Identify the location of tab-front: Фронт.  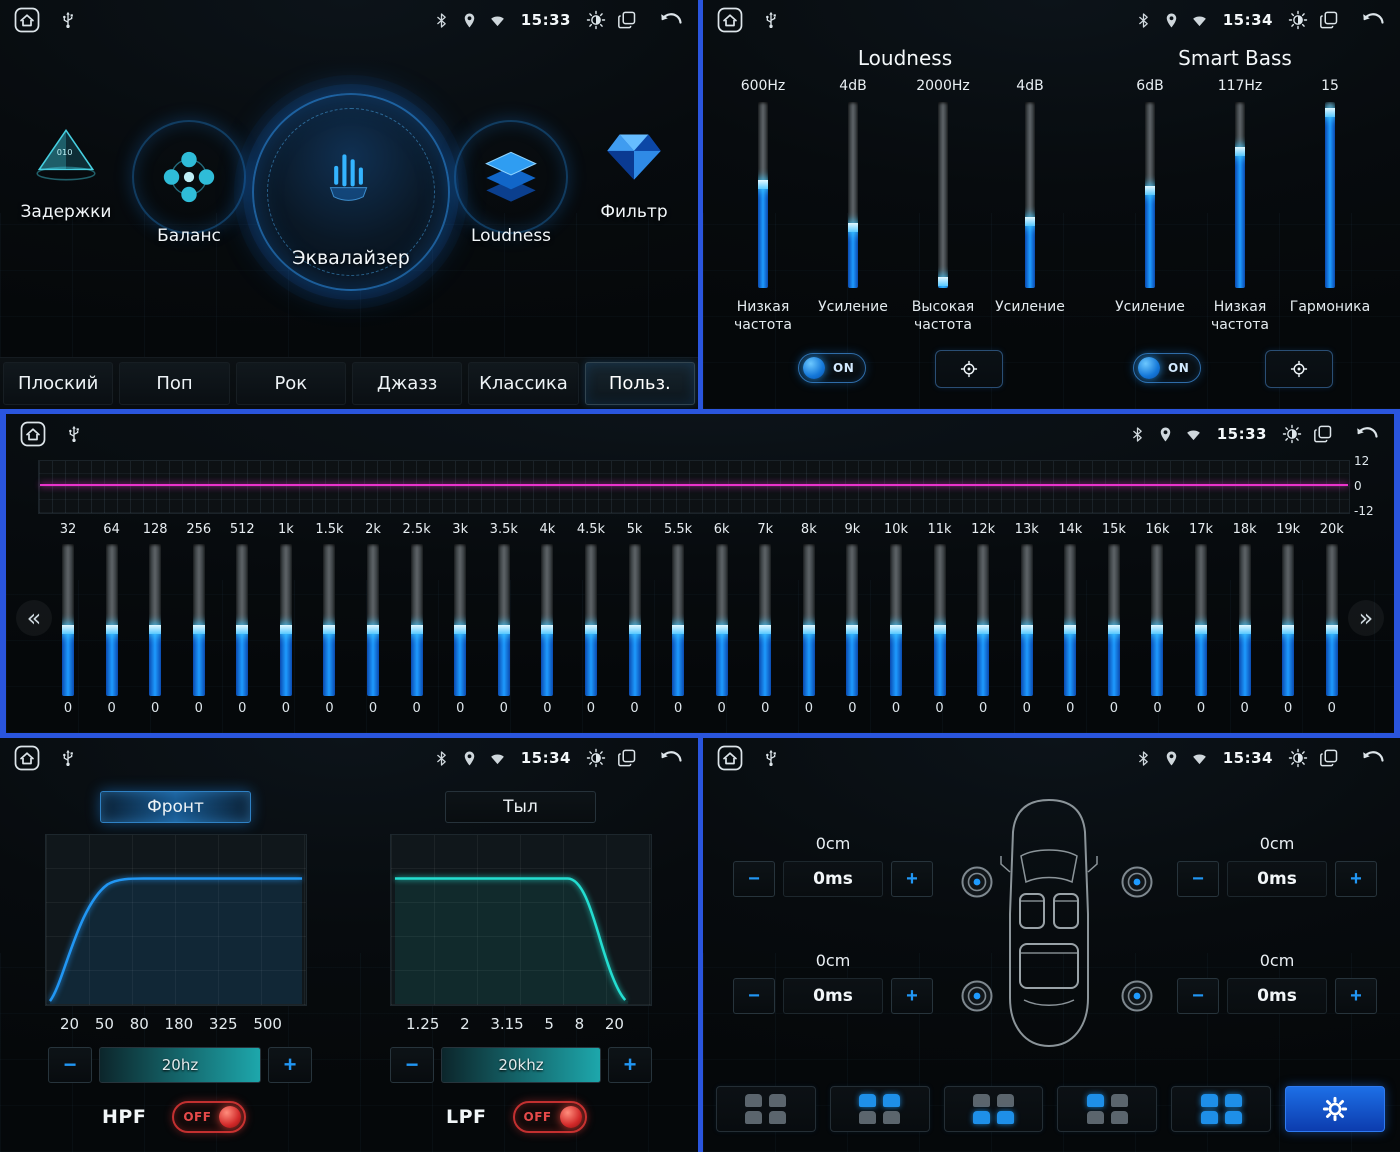
(175, 807).